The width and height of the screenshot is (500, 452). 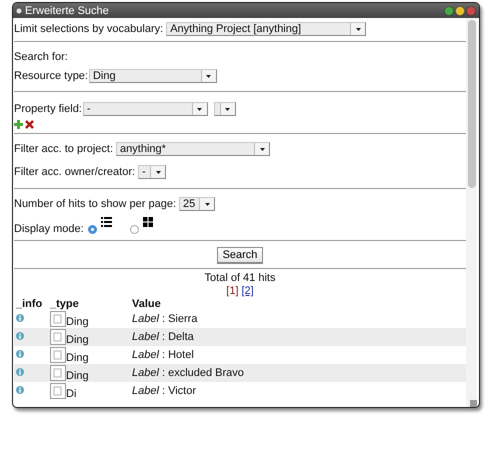 I want to click on value-cell: Label : excluded Bravo, so click(x=298, y=373).